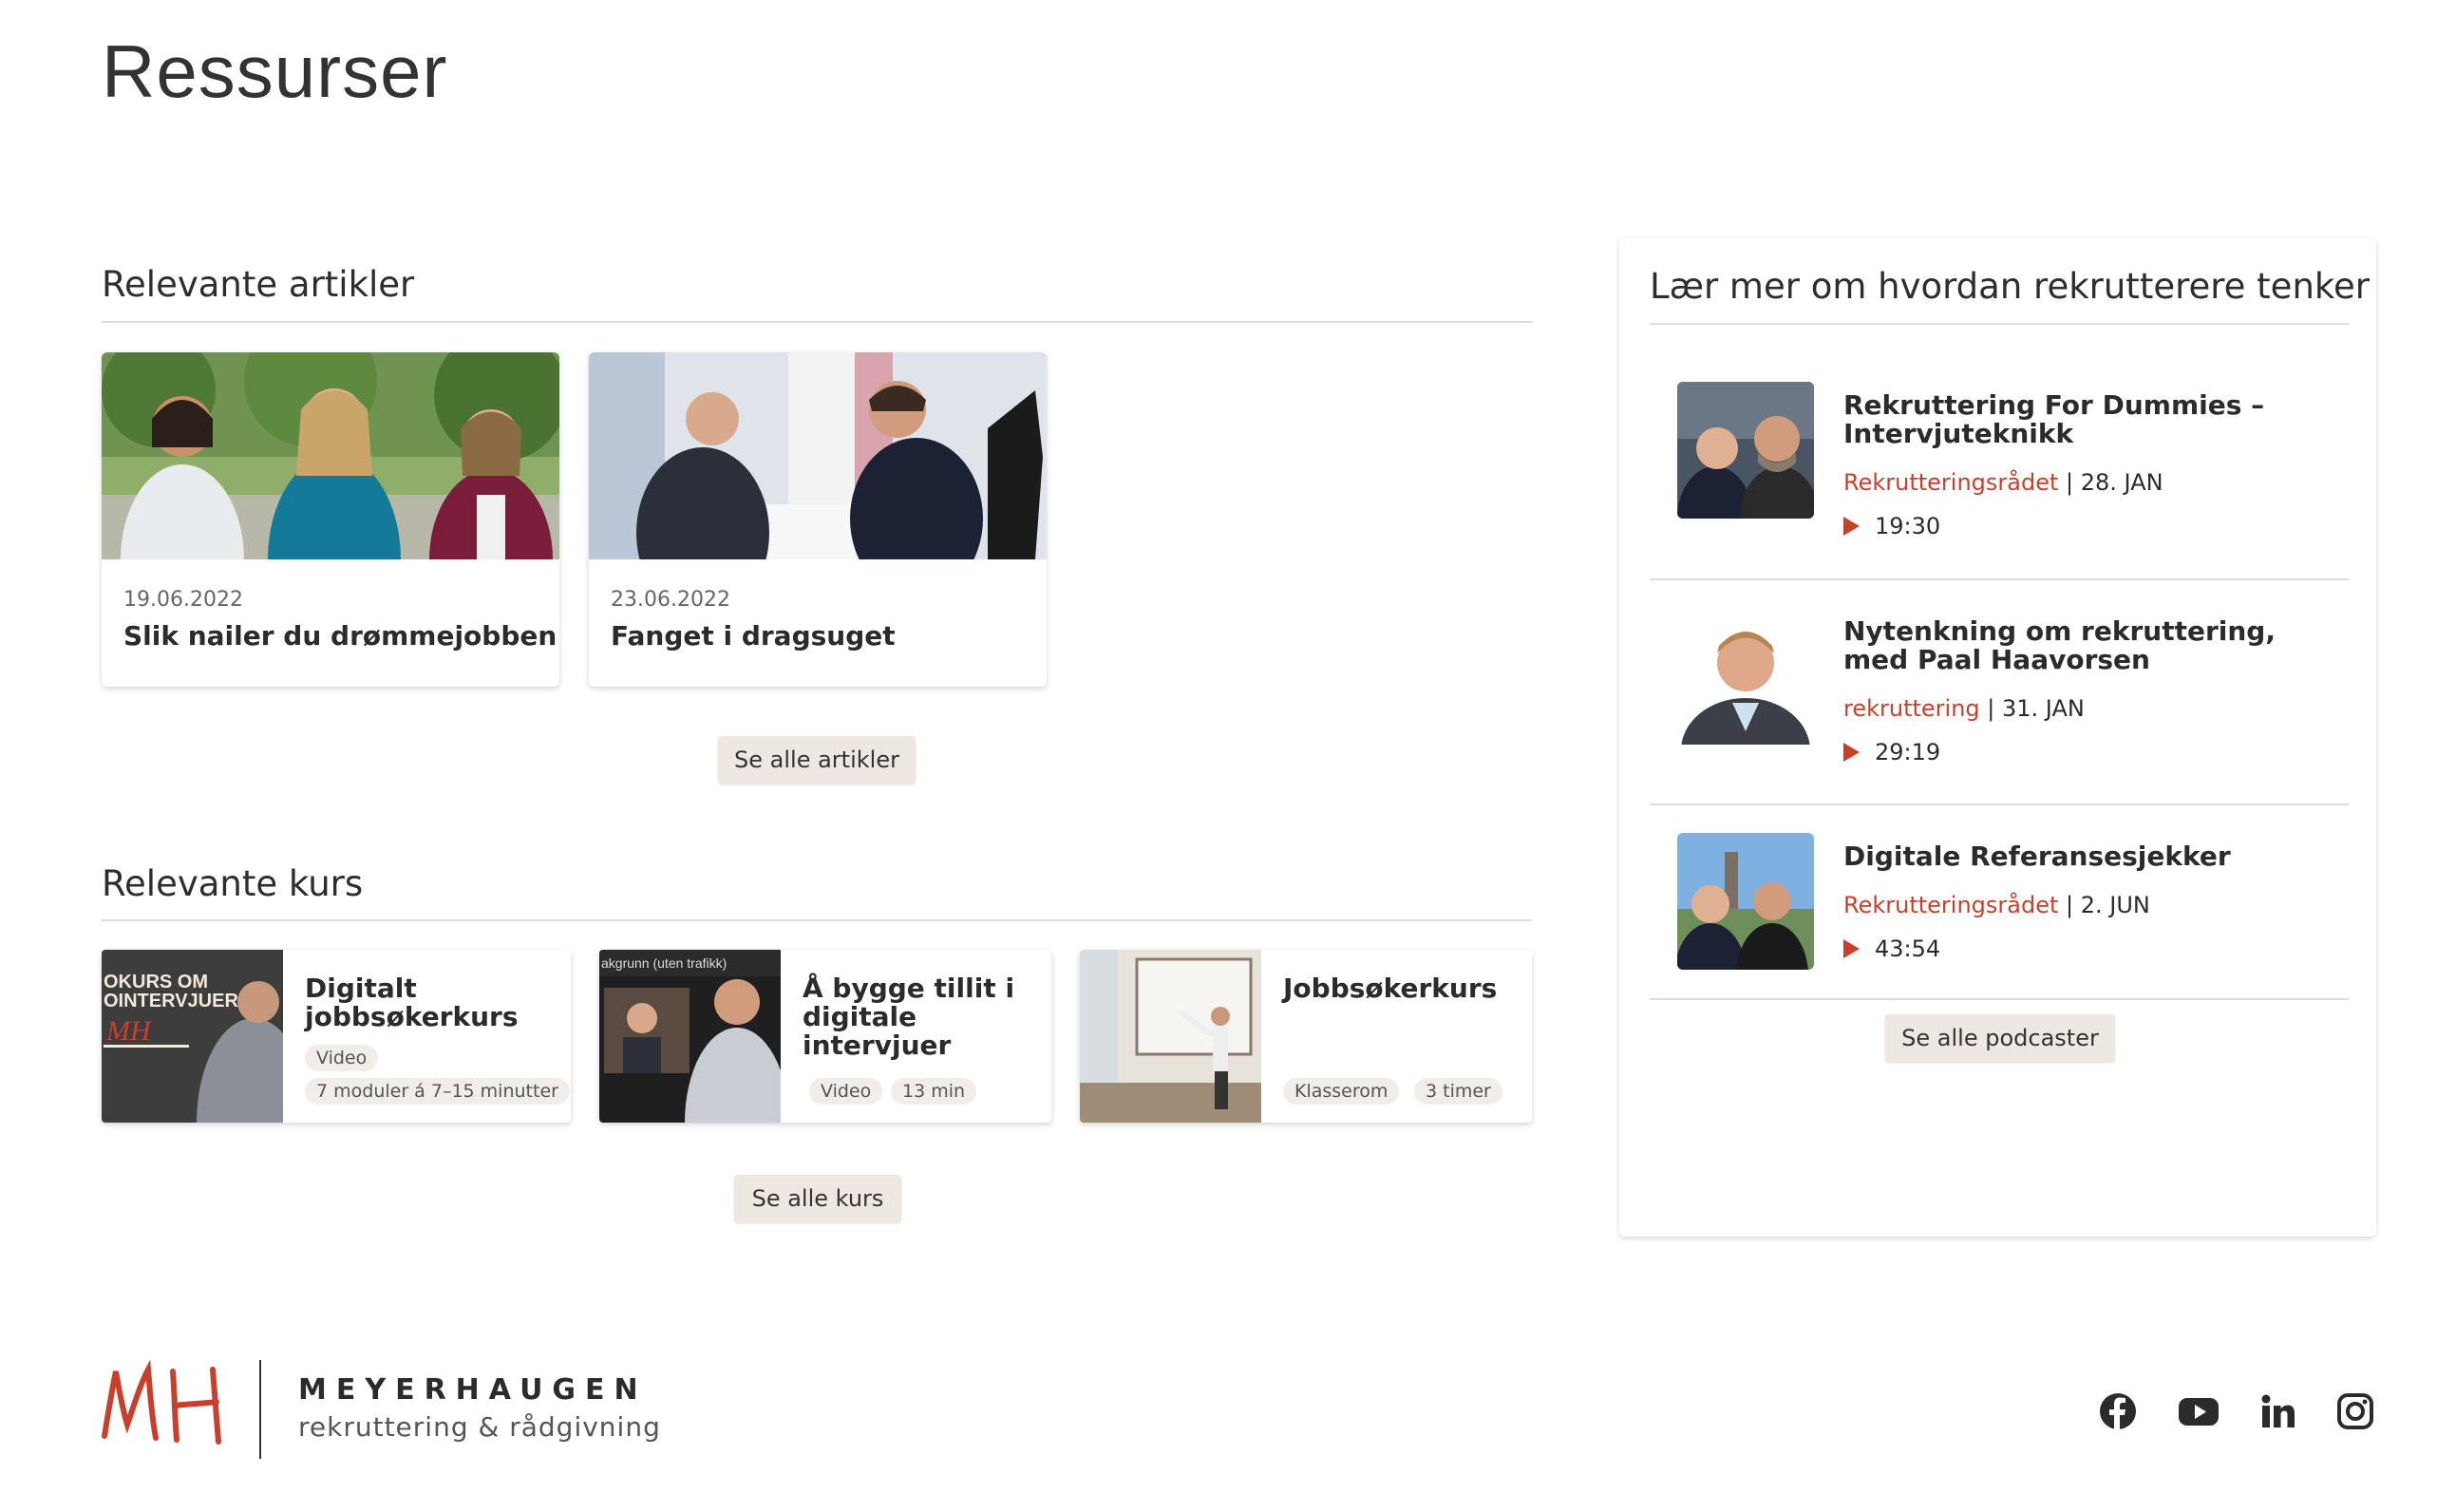 The height and width of the screenshot is (1512, 2437). I want to click on article-card: 19.06.2022 Slik nailer du drømmejobben, so click(330, 520).